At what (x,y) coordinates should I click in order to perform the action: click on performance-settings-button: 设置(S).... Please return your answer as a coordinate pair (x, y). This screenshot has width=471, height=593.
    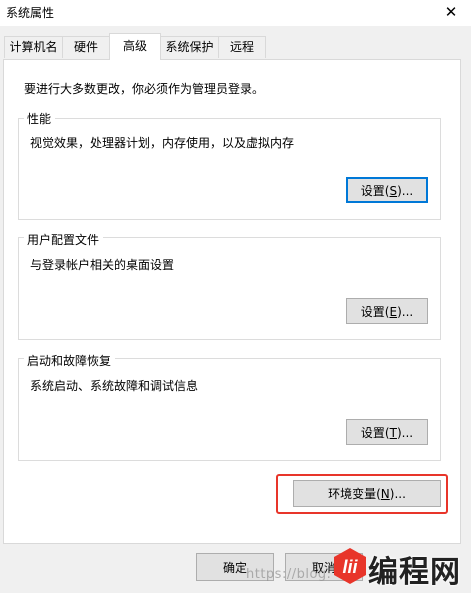
    Looking at the image, I should click on (387, 190).